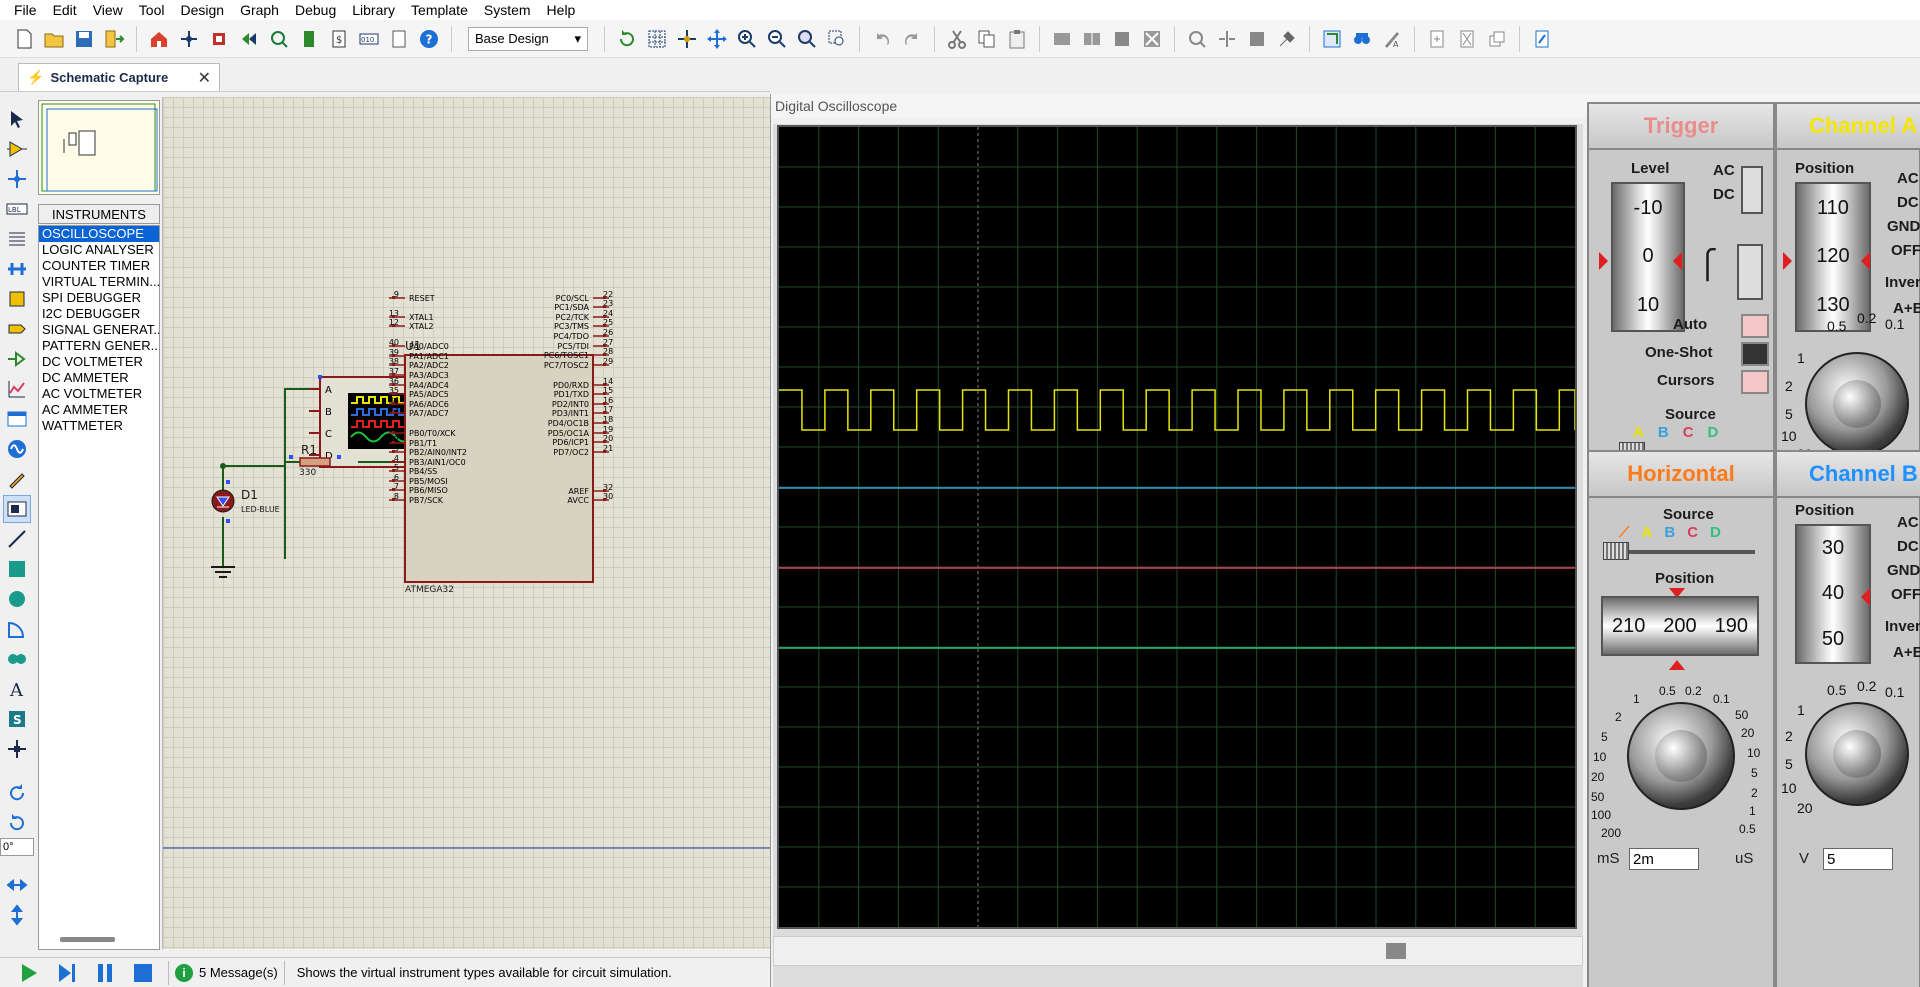 This screenshot has width=1920, height=987. Describe the element at coordinates (528, 38) in the screenshot. I see `design-variant-select: Base Design ▾` at that location.